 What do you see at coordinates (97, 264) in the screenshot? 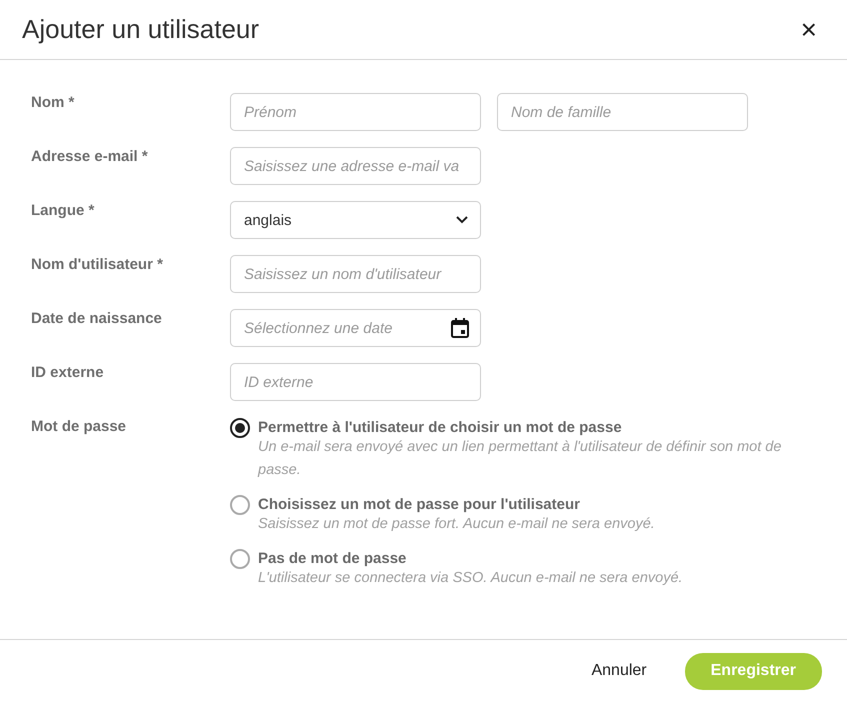
I see `field-label: Nom d'utilisateur *` at bounding box center [97, 264].